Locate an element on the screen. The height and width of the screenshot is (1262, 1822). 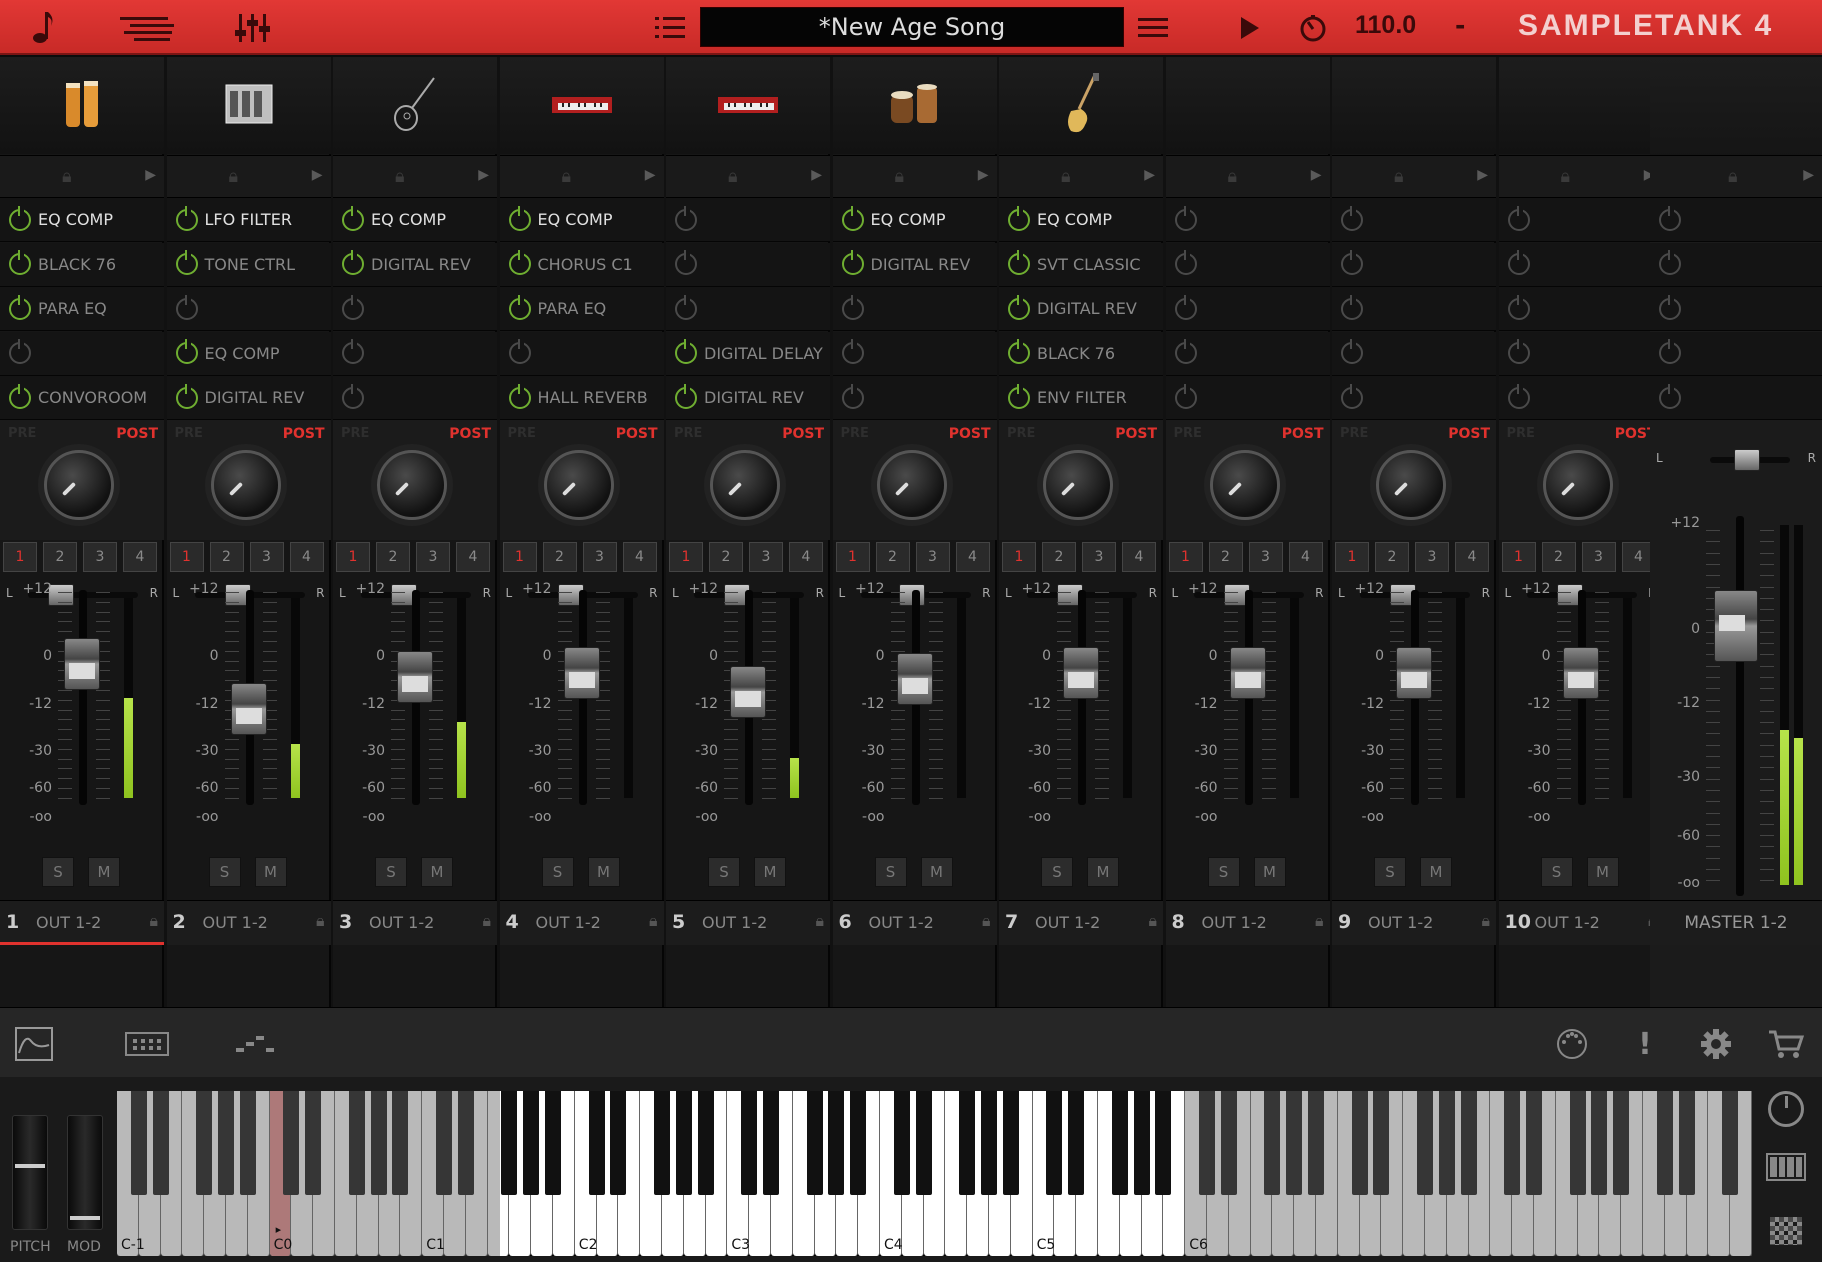
mixer-icon is located at coordinates (253, 28).